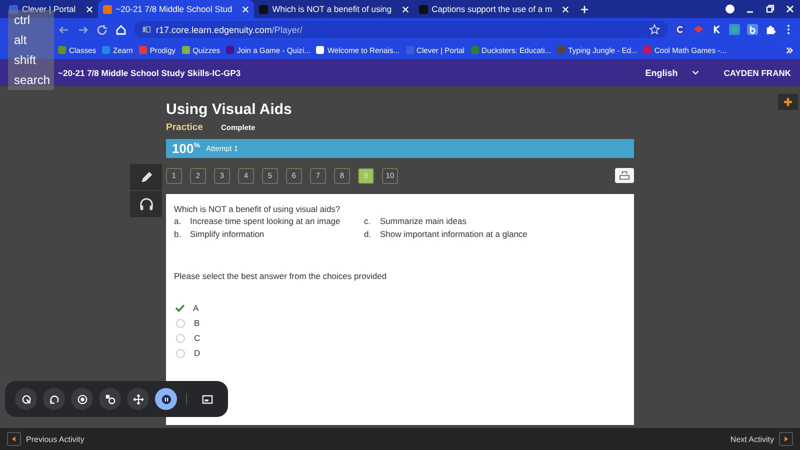  Describe the element at coordinates (672, 72) in the screenshot. I see `language-dropdown: English` at that location.